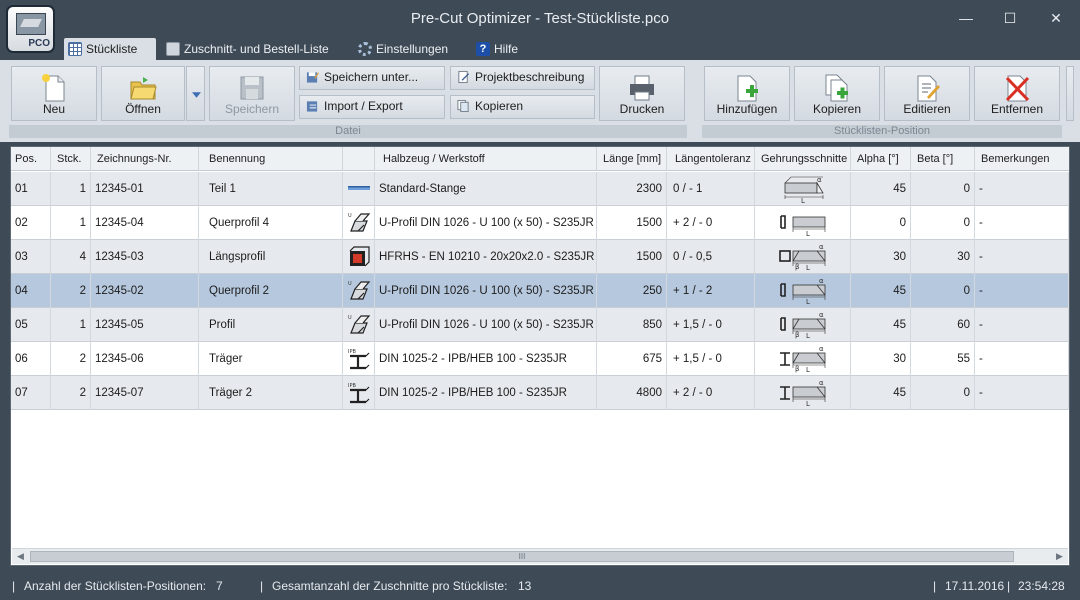 The height and width of the screenshot is (600, 1080). What do you see at coordinates (803, 359) in the screenshot?
I see `cell-gehrung: Lα β` at bounding box center [803, 359].